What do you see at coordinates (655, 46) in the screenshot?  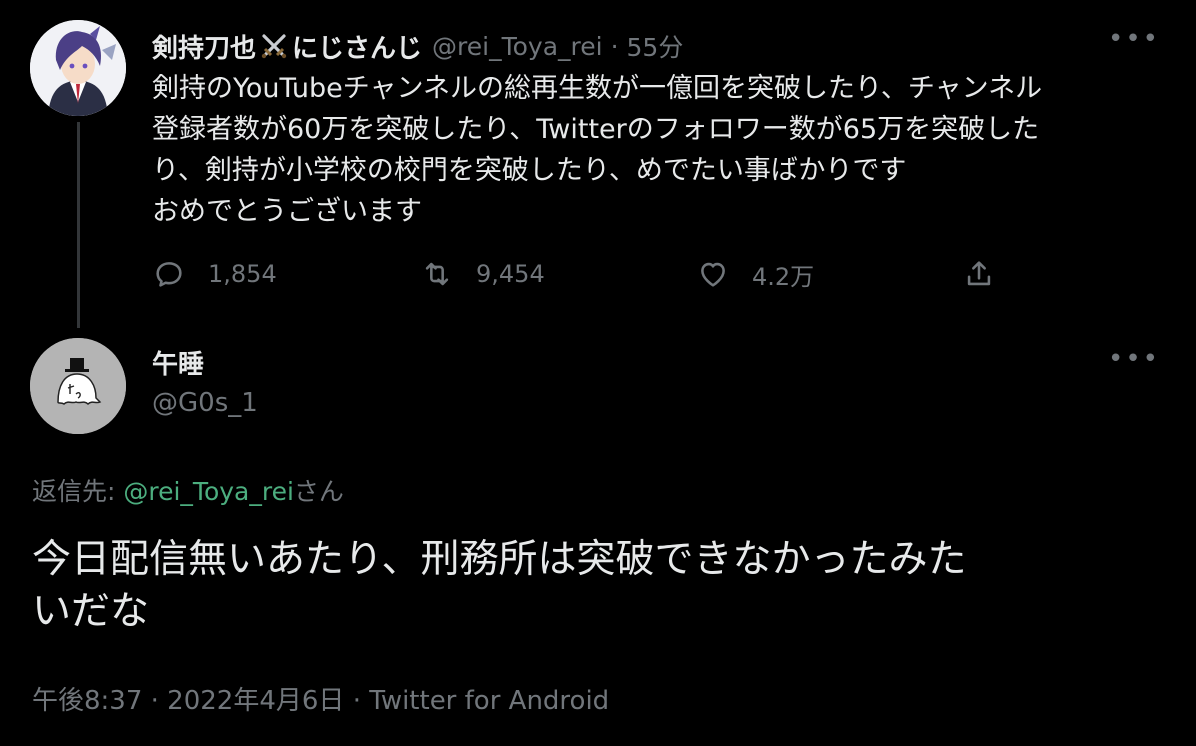 I see `tweet-time: 55分` at bounding box center [655, 46].